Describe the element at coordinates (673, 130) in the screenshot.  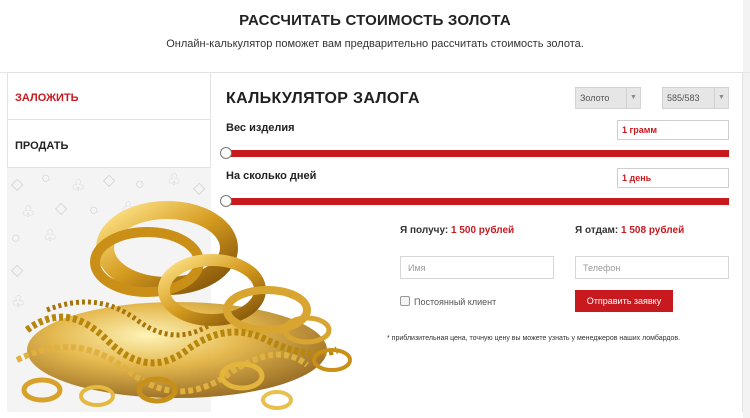
I see `weight-value-field: 1 грамм` at that location.